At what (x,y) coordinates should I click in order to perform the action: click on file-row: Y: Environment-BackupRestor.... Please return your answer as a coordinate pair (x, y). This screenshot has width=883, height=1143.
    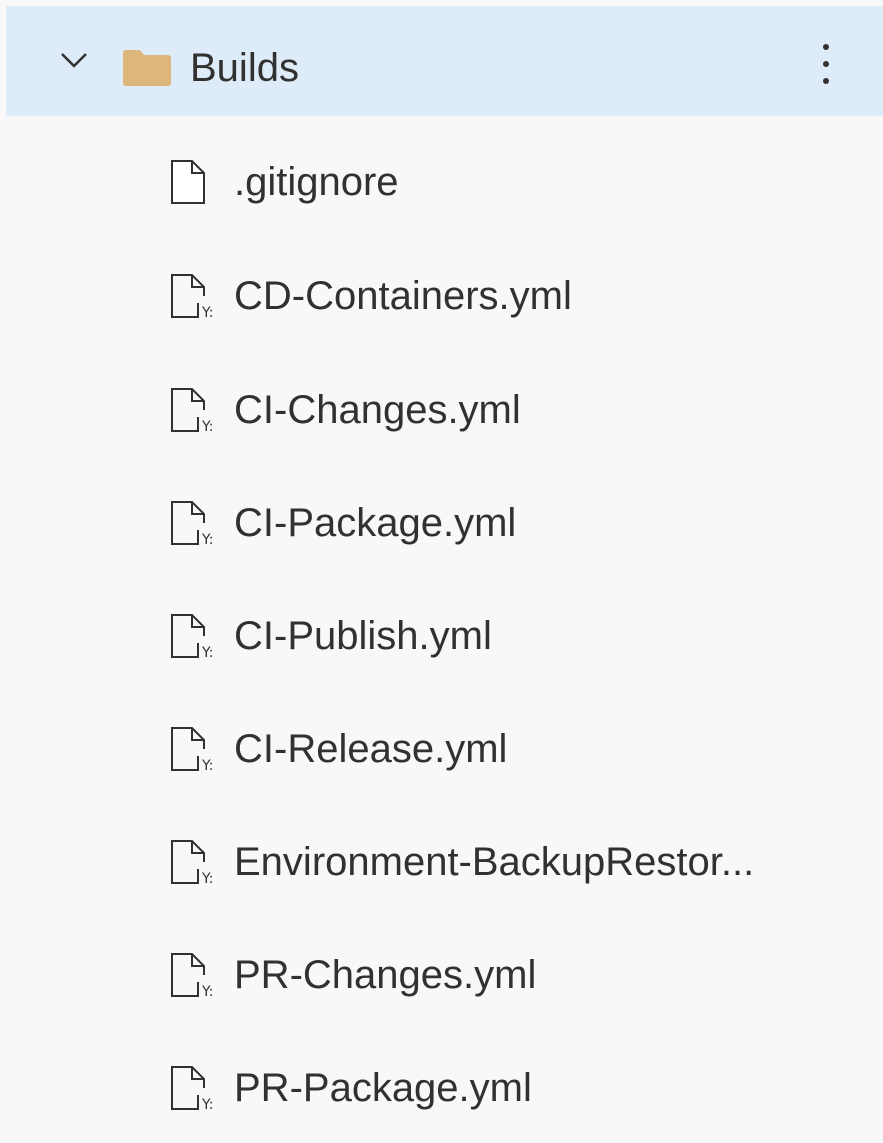
    Looking at the image, I should click on (444, 860).